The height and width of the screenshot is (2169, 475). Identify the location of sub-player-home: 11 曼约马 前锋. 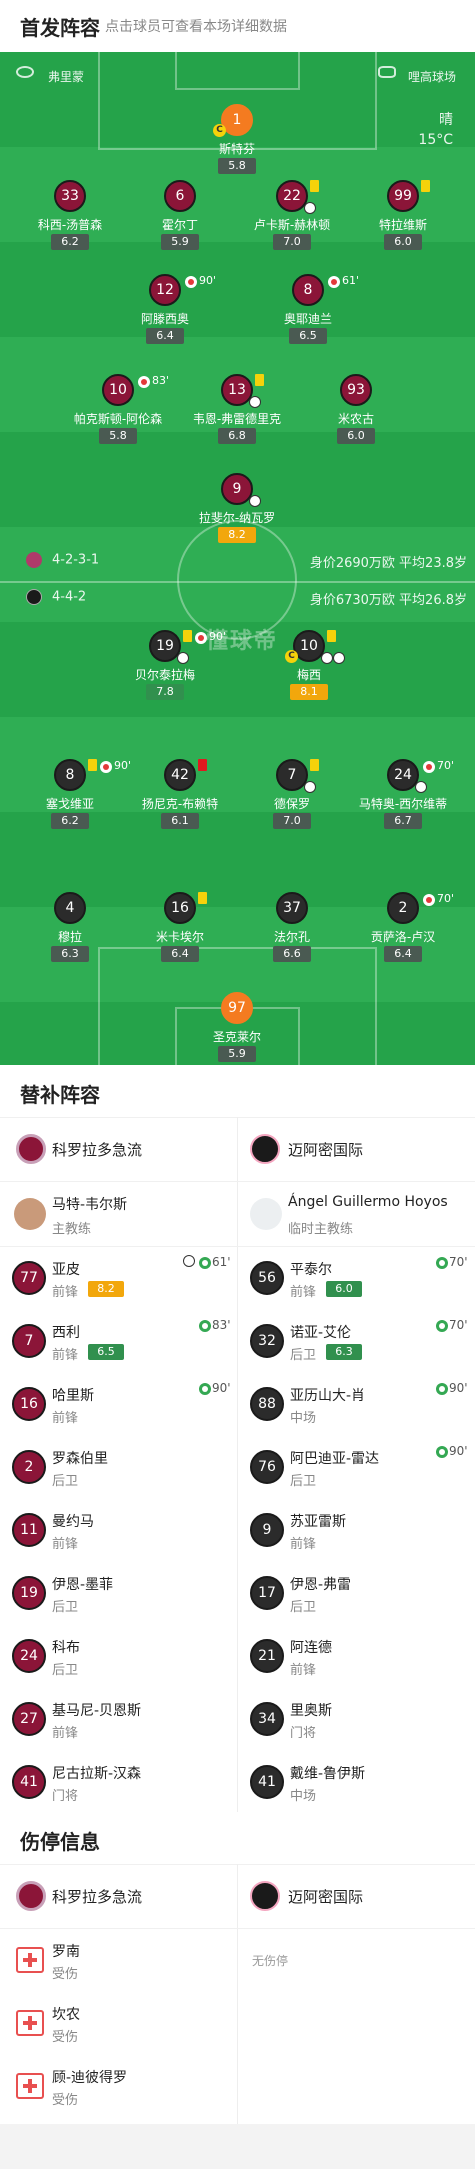
(118, 1530).